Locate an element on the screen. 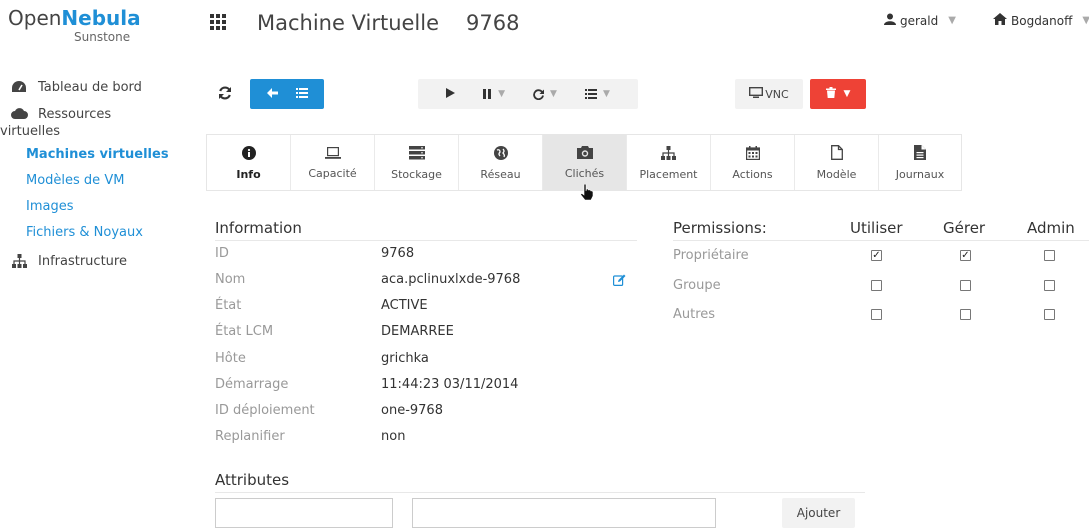  sidebar-item-vm-templates: Modèles de VM is located at coordinates (92, 181).